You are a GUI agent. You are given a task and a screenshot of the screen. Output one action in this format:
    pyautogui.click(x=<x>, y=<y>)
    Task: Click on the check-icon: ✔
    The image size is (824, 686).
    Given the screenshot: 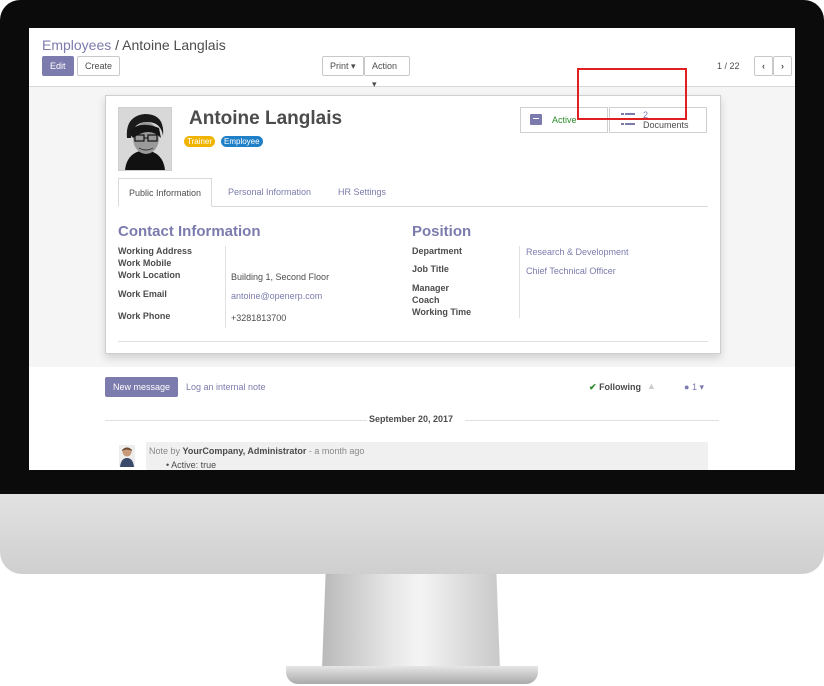 What is the action you would take?
    pyautogui.click(x=593, y=387)
    